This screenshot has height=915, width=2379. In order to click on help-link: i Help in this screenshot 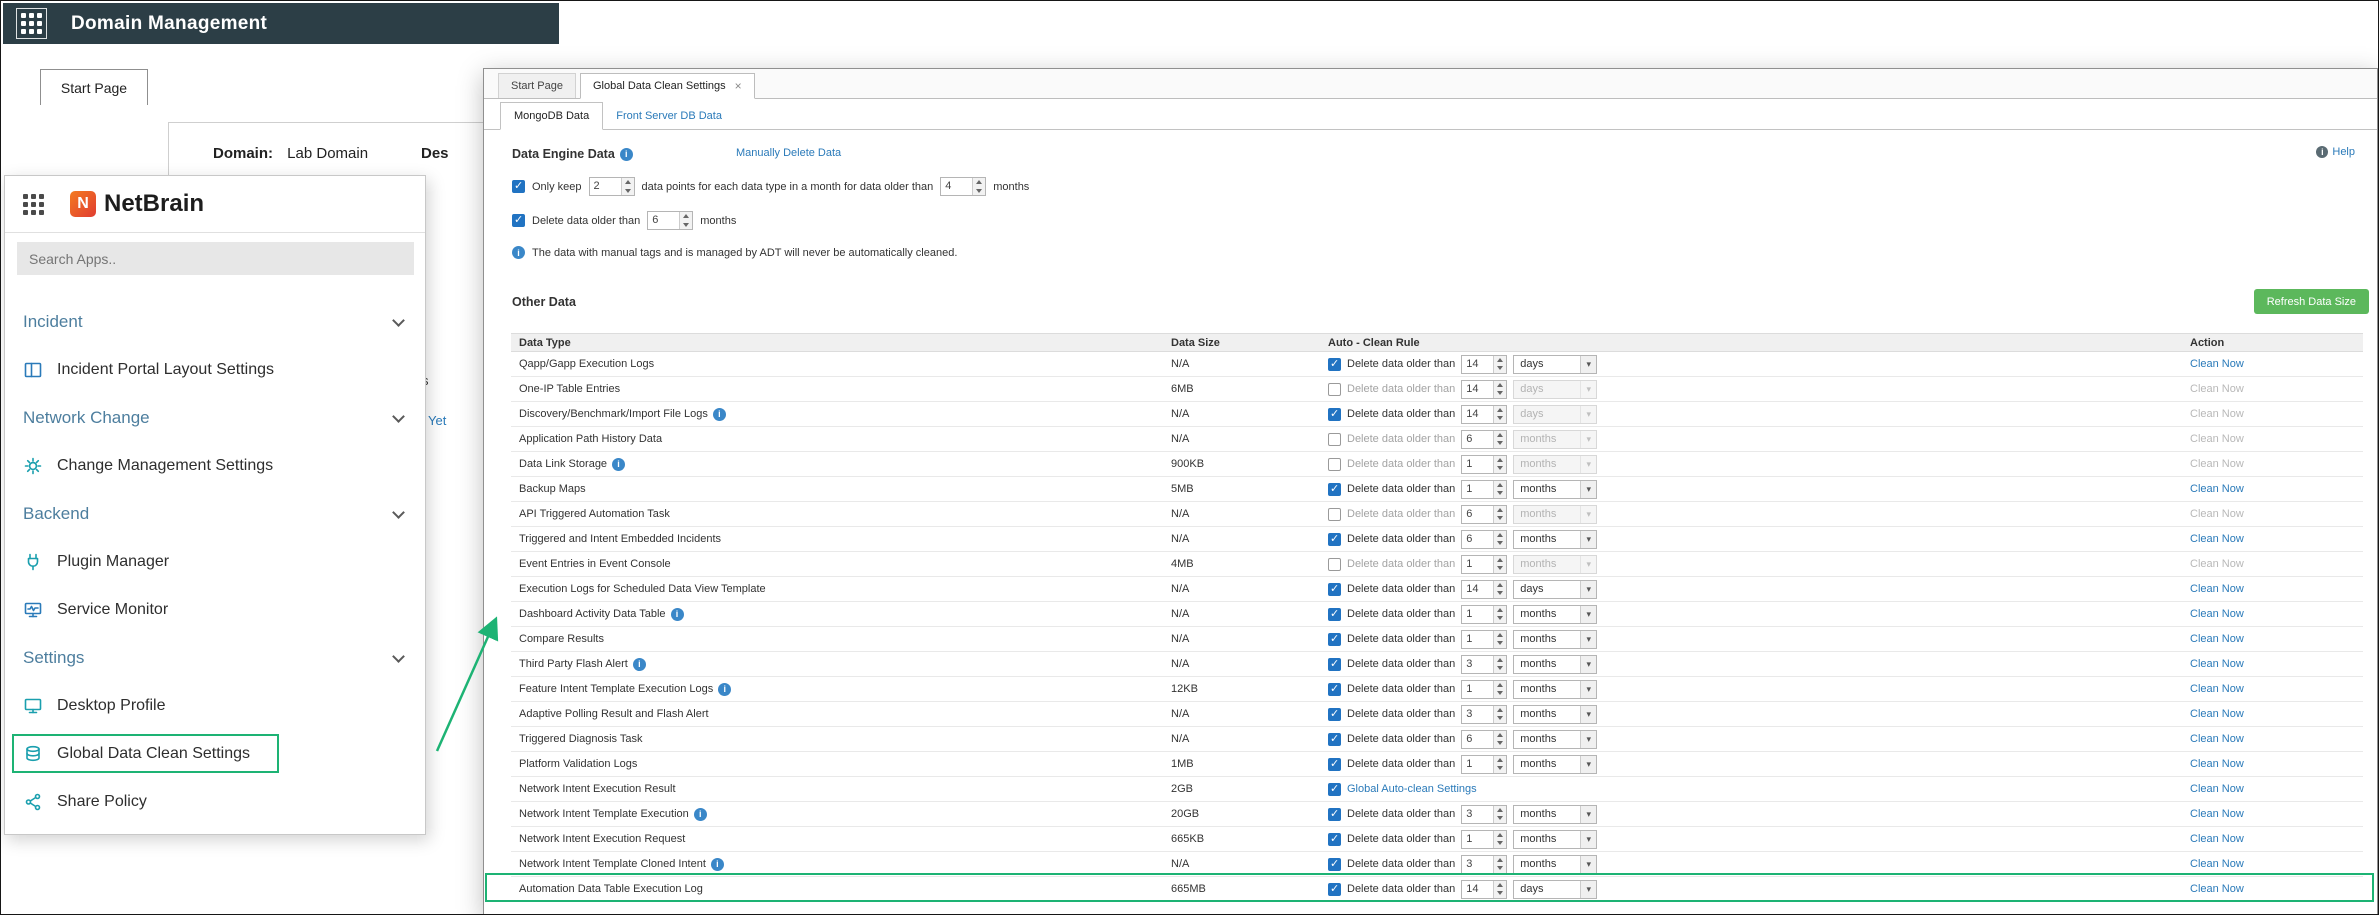, I will do `click(2335, 152)`.